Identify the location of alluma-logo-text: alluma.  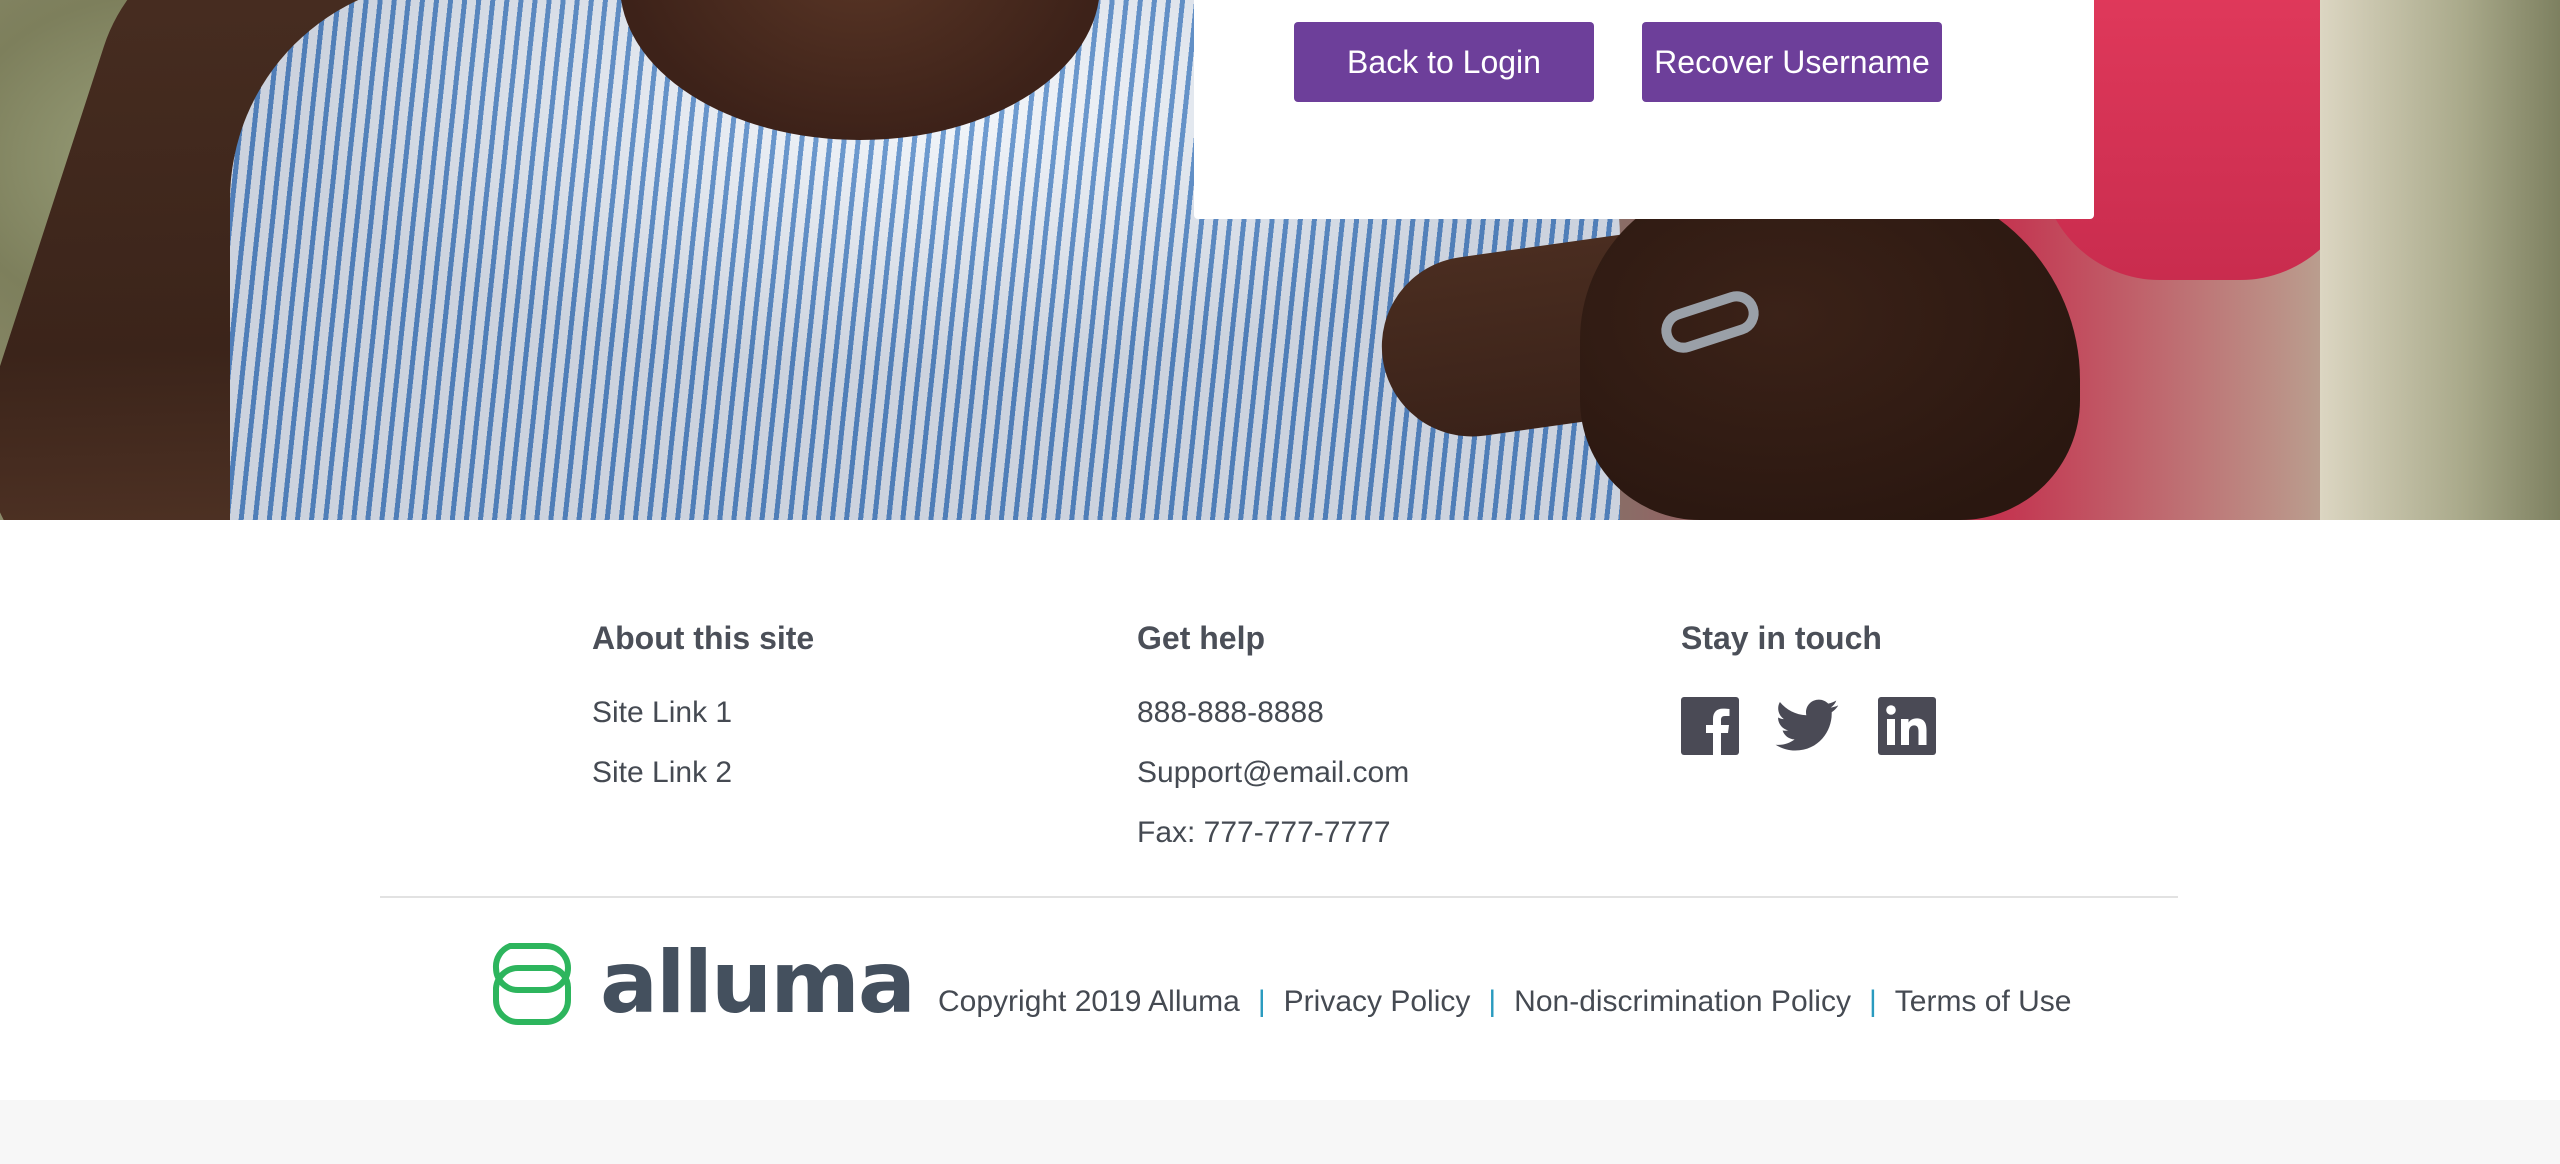
(758, 983).